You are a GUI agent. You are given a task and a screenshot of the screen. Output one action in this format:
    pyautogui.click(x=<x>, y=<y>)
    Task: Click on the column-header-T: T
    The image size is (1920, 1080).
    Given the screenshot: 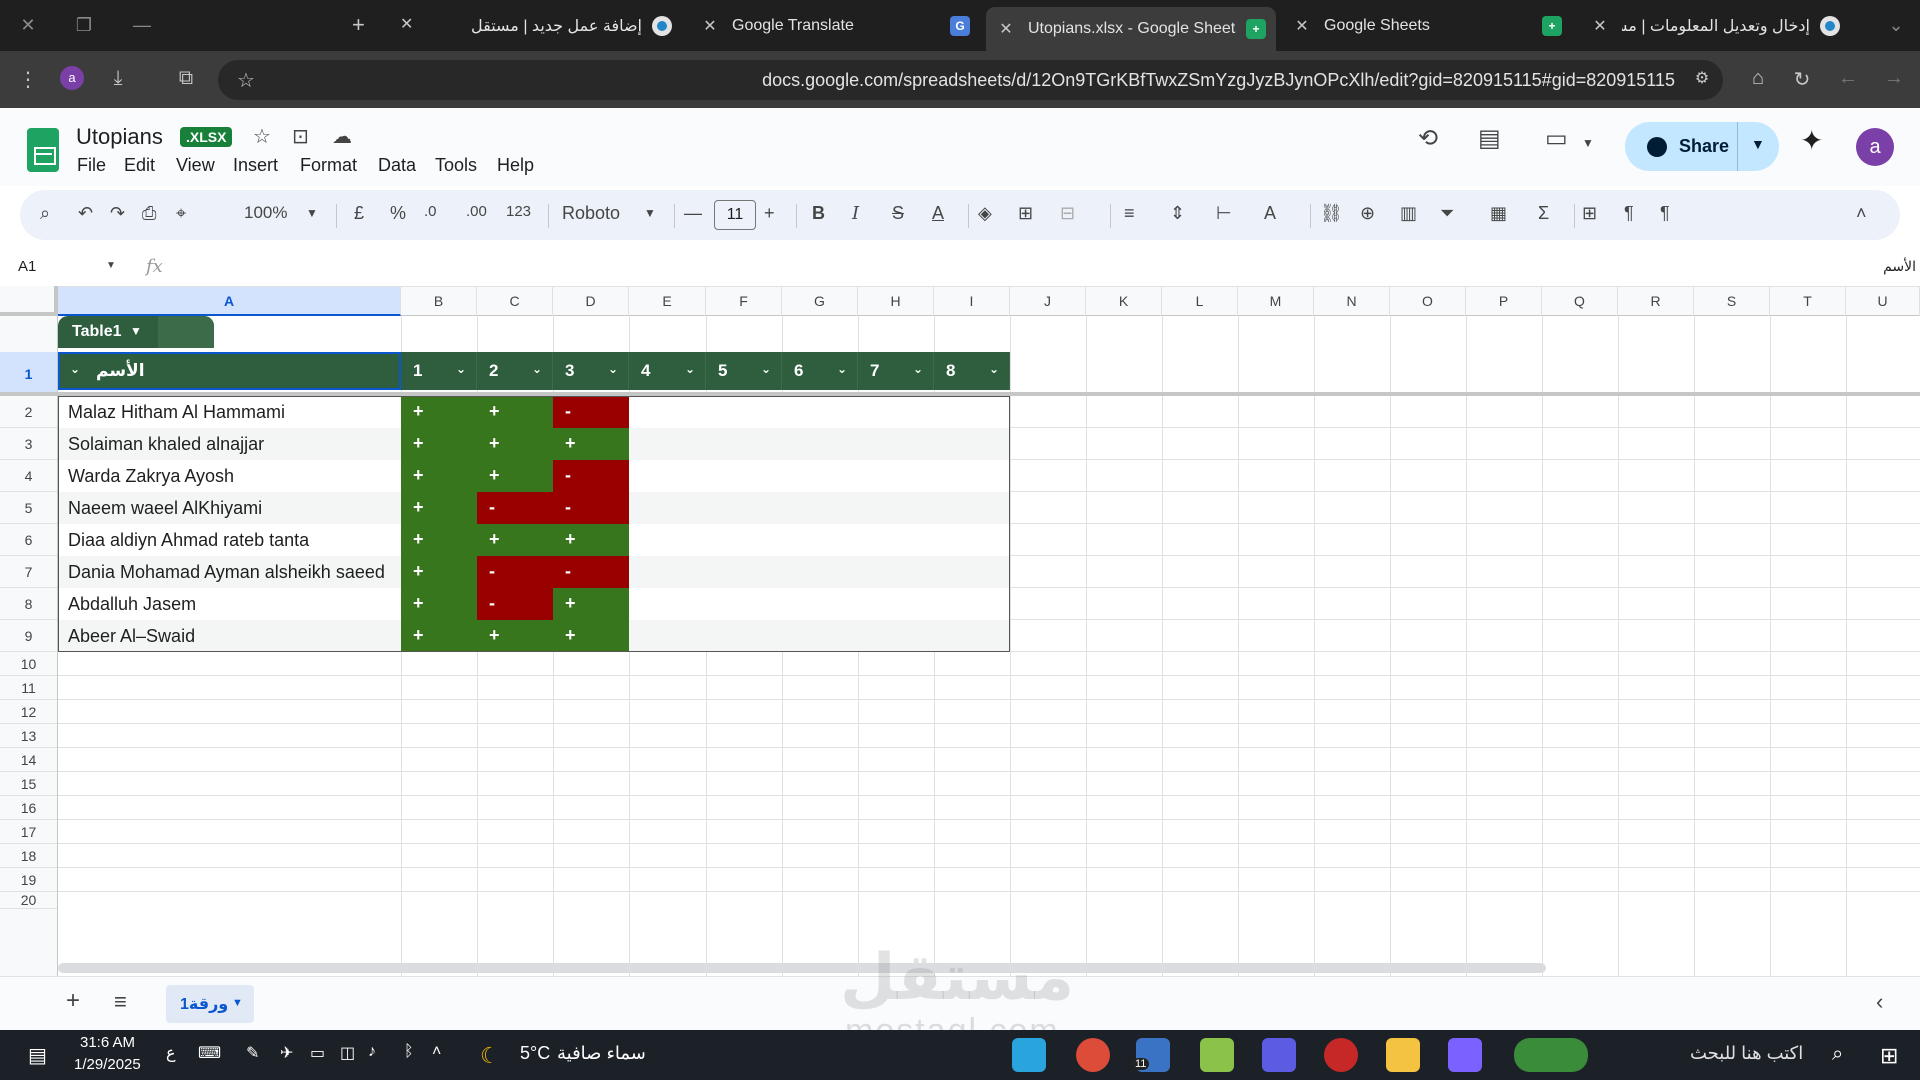 What is the action you would take?
    pyautogui.click(x=1808, y=301)
    